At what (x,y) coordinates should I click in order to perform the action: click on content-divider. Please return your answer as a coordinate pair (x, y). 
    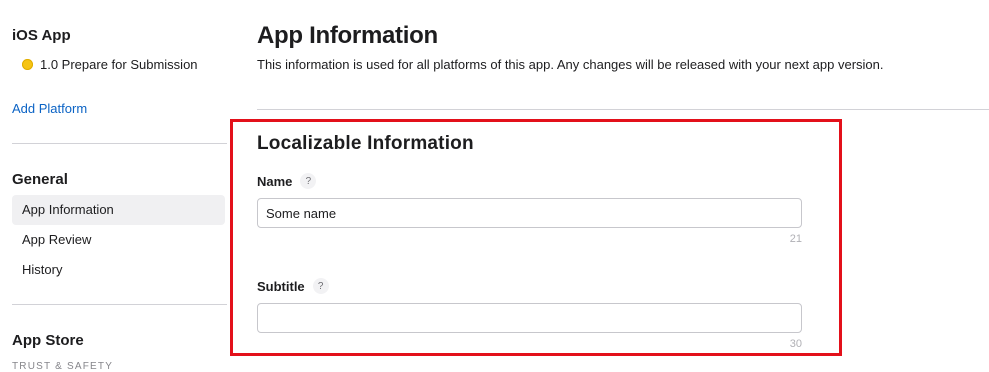
    Looking at the image, I should click on (623, 109).